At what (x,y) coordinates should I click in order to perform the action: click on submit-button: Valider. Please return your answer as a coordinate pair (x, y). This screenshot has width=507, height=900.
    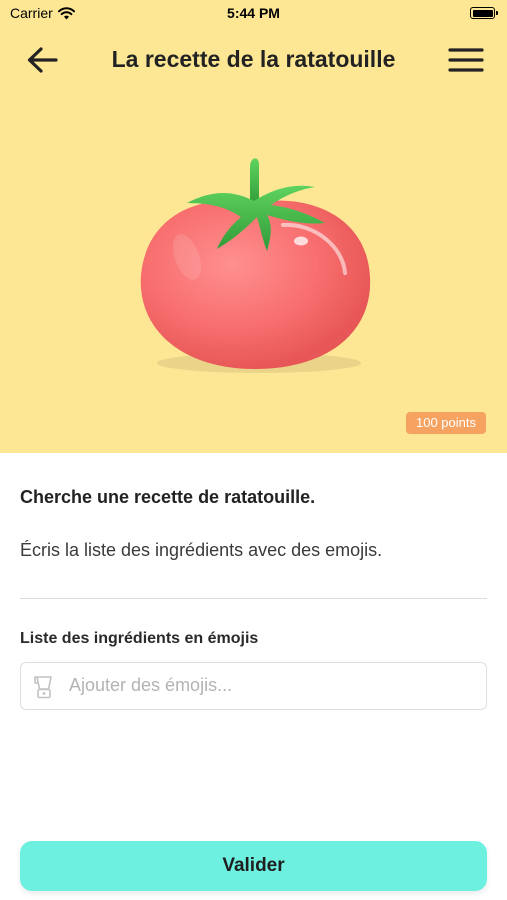
    Looking at the image, I should click on (253, 866).